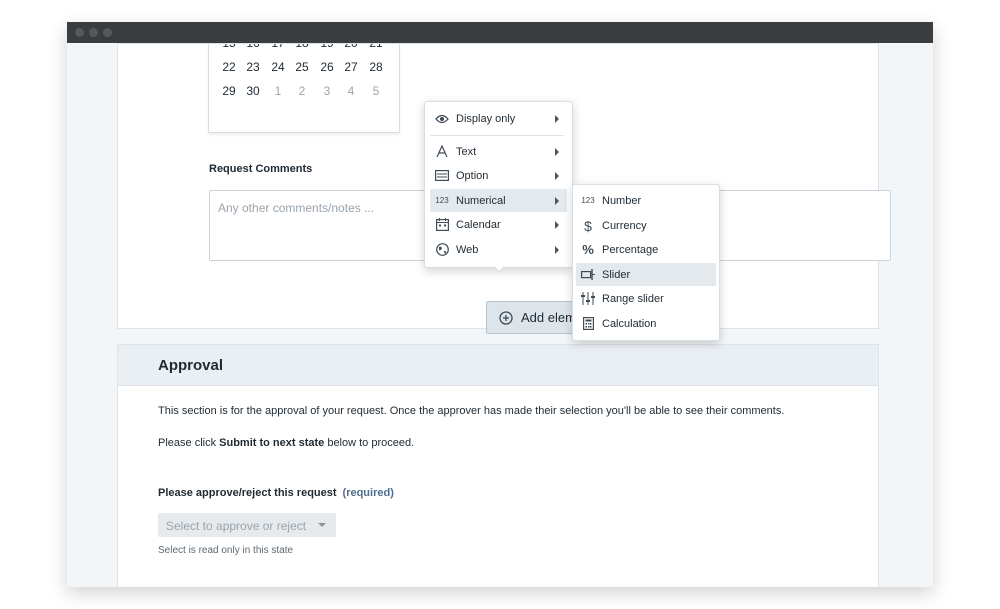 The image size is (1000, 609). Describe the element at coordinates (229, 67) in the screenshot. I see `calendar-day: 22` at that location.